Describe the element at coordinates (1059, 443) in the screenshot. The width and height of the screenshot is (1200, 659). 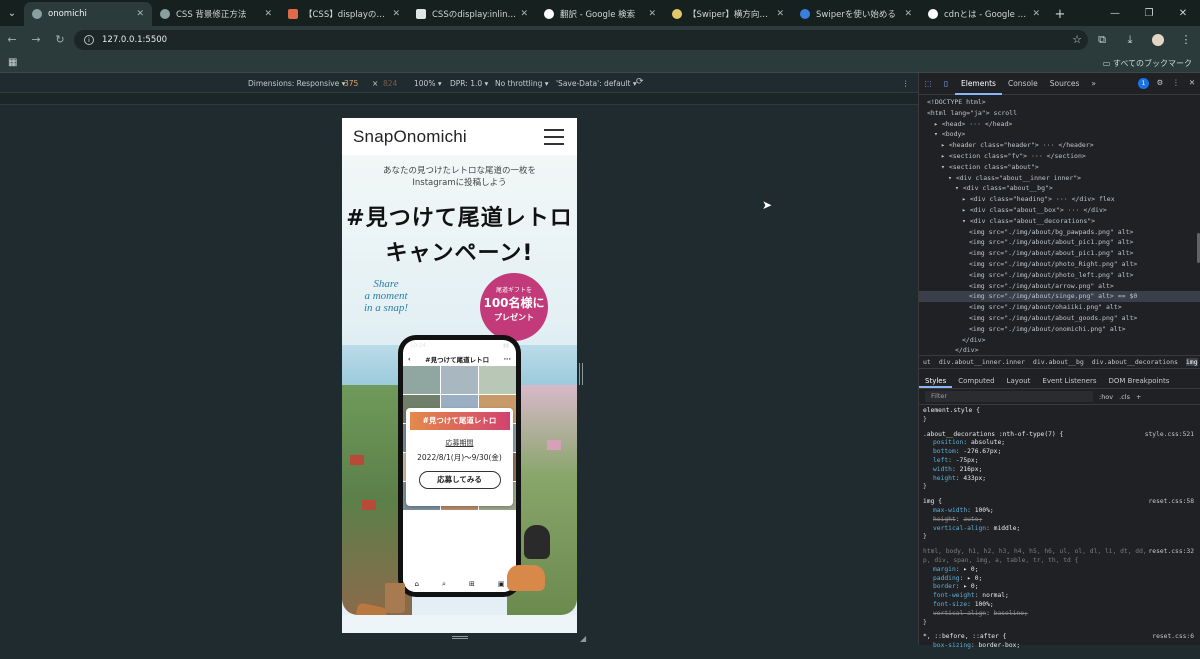
I see `css-declaration: position: absolute;` at that location.